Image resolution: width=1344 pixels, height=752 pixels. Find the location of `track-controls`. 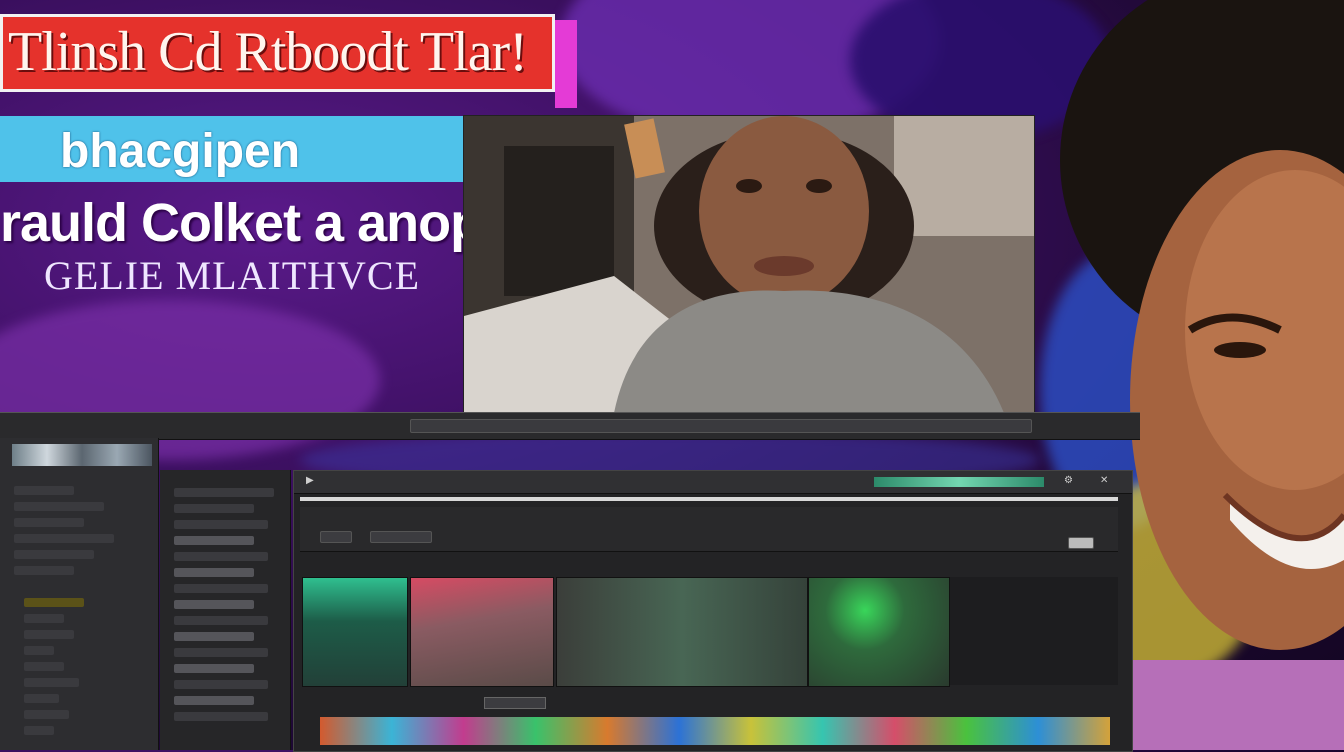

track-controls is located at coordinates (709, 529).